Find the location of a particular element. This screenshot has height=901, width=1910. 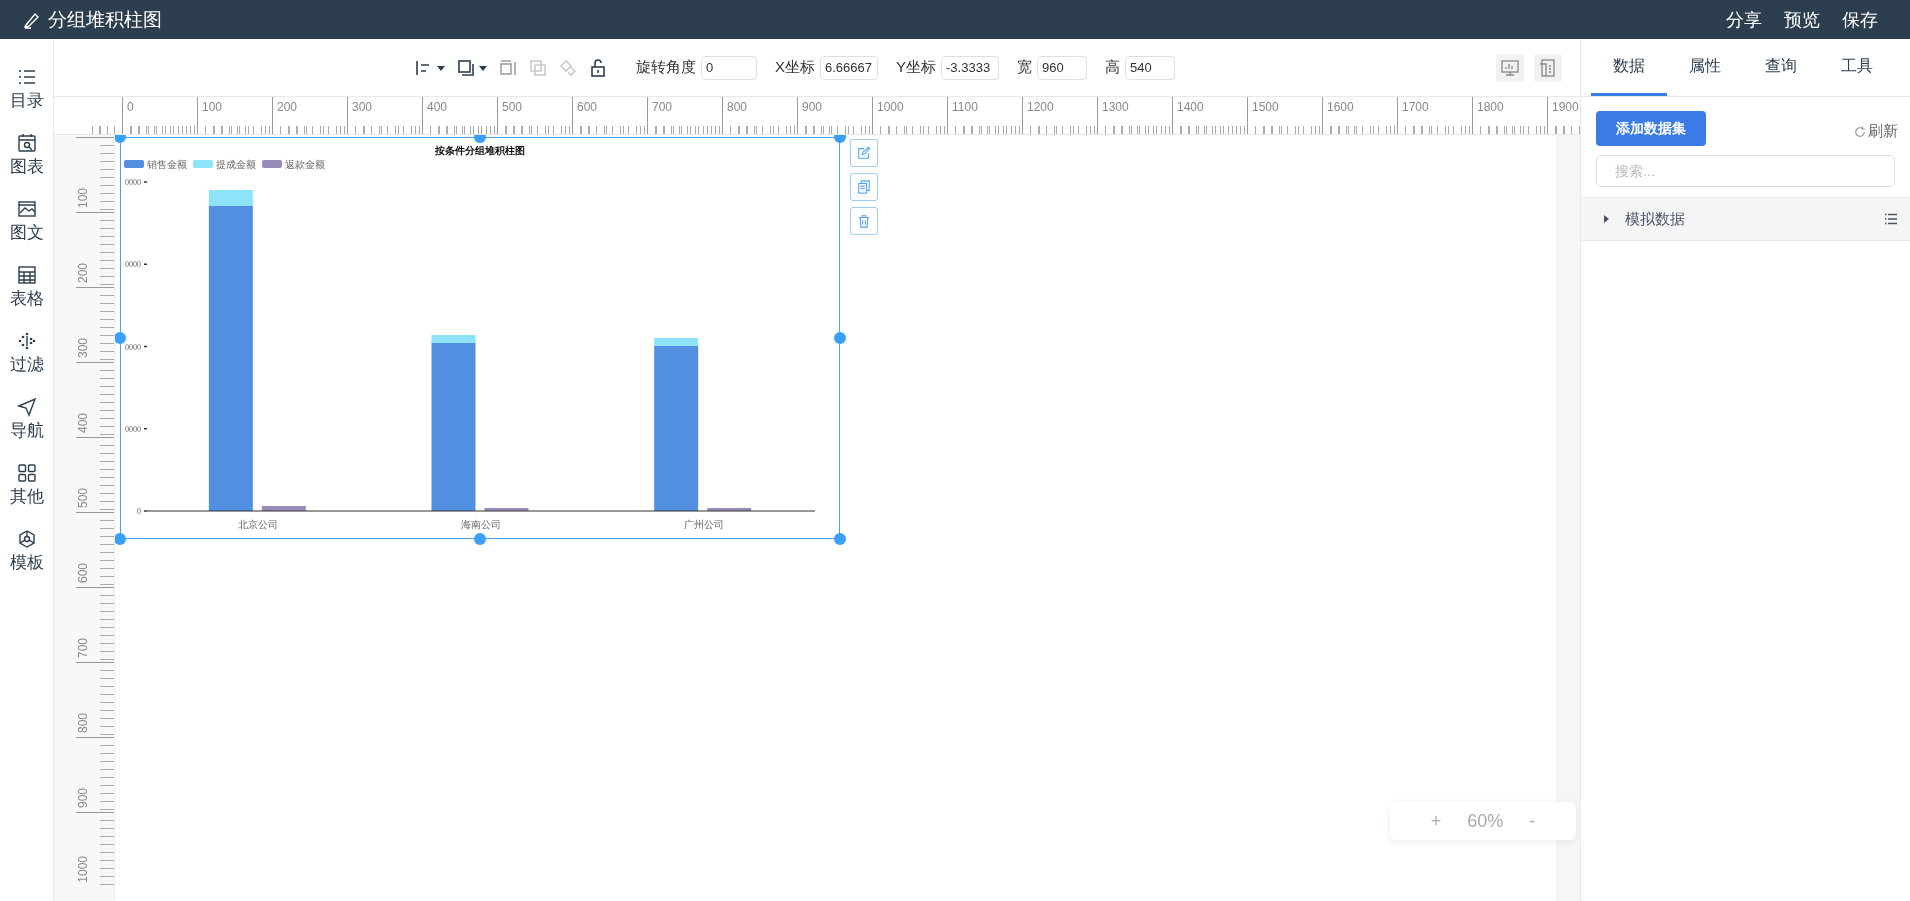

sidebar-item: 模板 is located at coordinates (26, 551).